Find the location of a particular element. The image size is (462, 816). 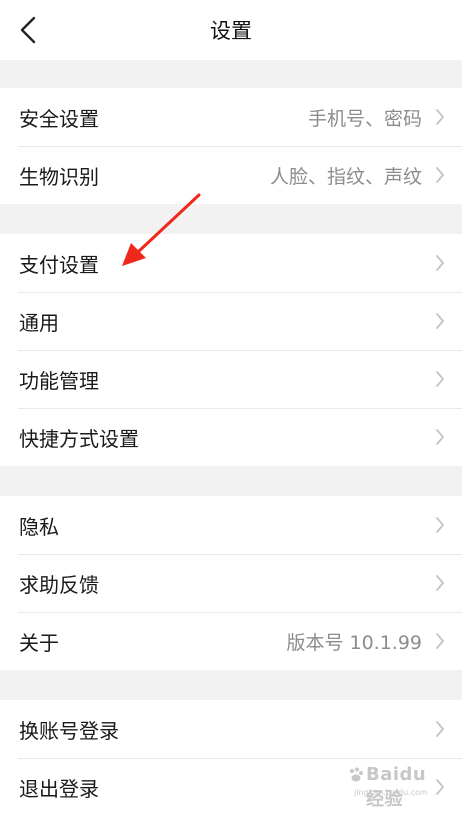

settings-item-logout: 退出登录 is located at coordinates (231, 787).